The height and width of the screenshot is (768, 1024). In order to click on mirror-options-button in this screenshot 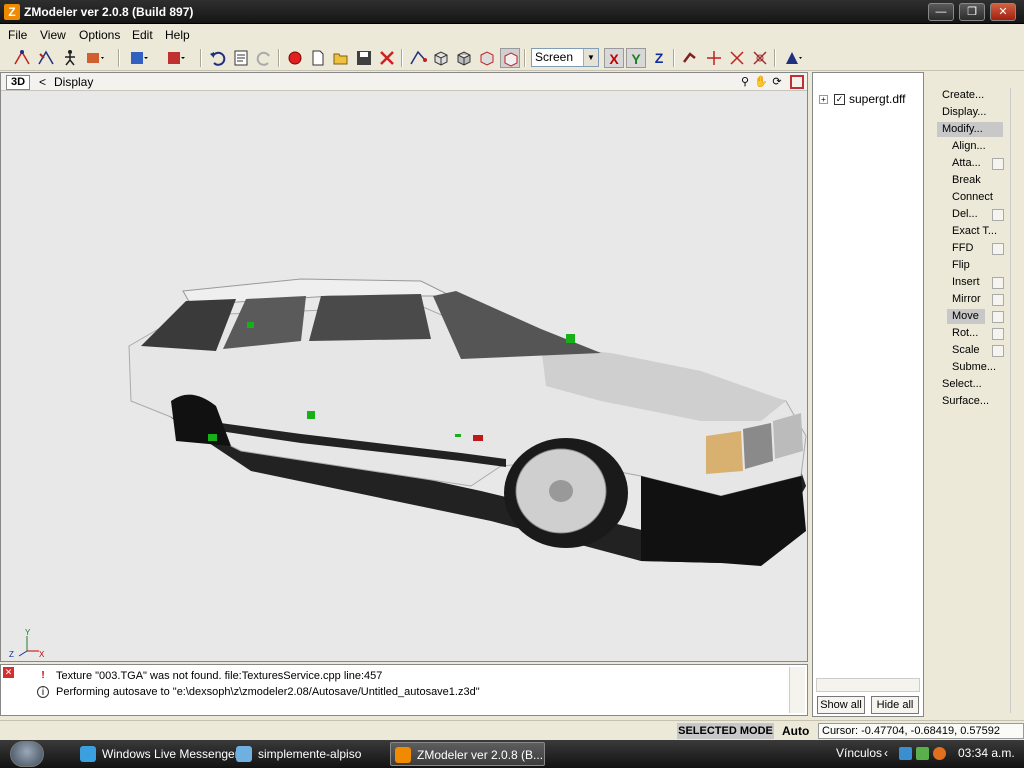, I will do `click(998, 300)`.